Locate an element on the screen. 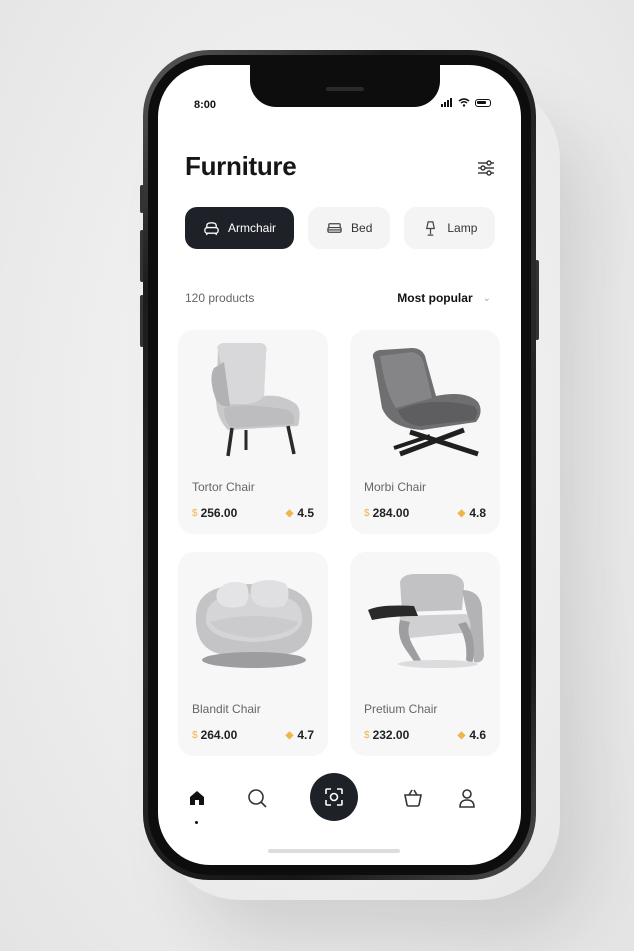  sort-dropdown: Most popular ⌄ is located at coordinates (444, 298).